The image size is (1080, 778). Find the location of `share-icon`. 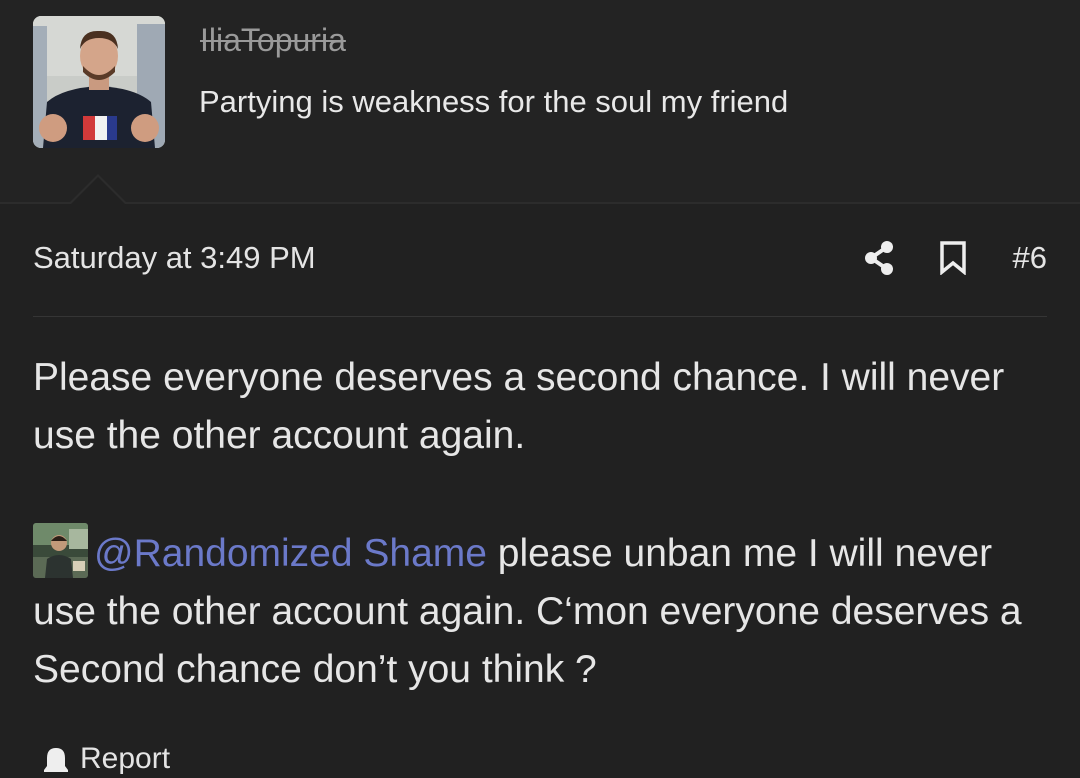

share-icon is located at coordinates (878, 258).